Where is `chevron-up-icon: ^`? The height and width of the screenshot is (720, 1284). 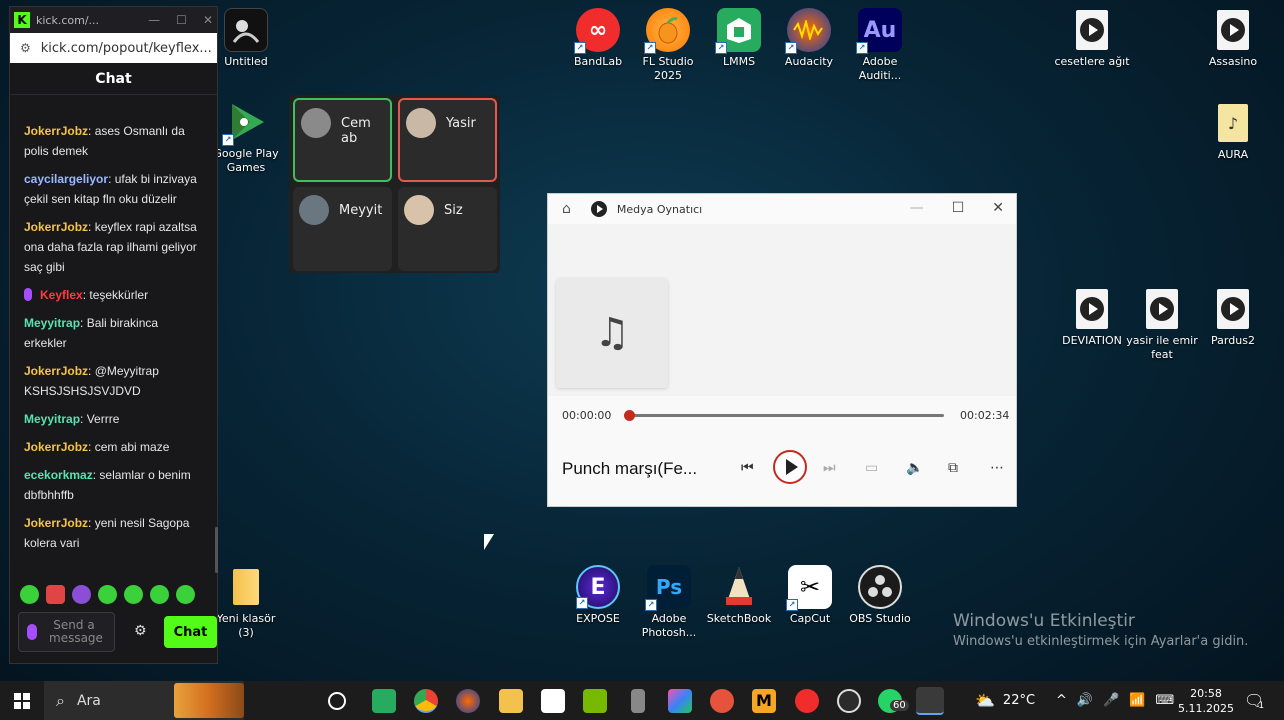
chevron-up-icon: ^ is located at coordinates (1061, 700).